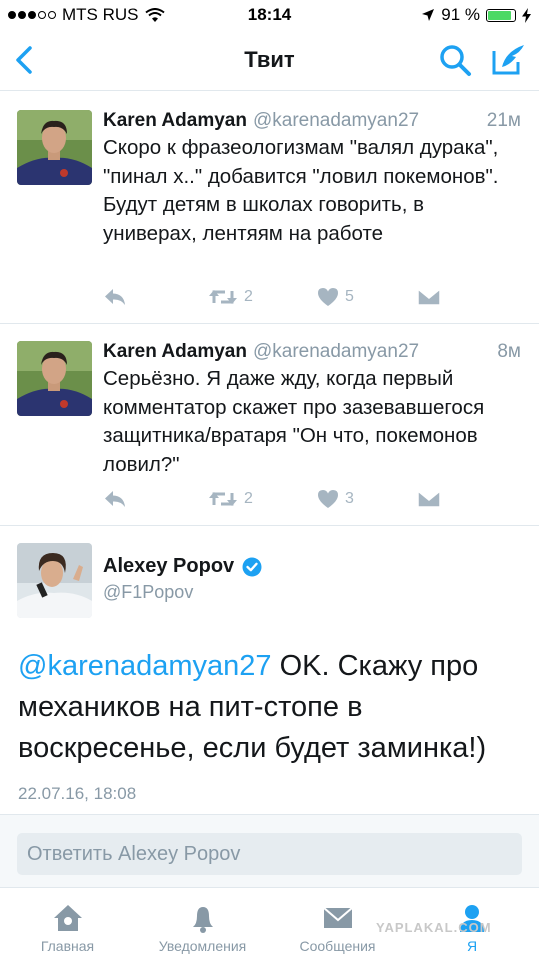  What do you see at coordinates (202, 946) in the screenshot?
I see `tab-label: Уведомления` at bounding box center [202, 946].